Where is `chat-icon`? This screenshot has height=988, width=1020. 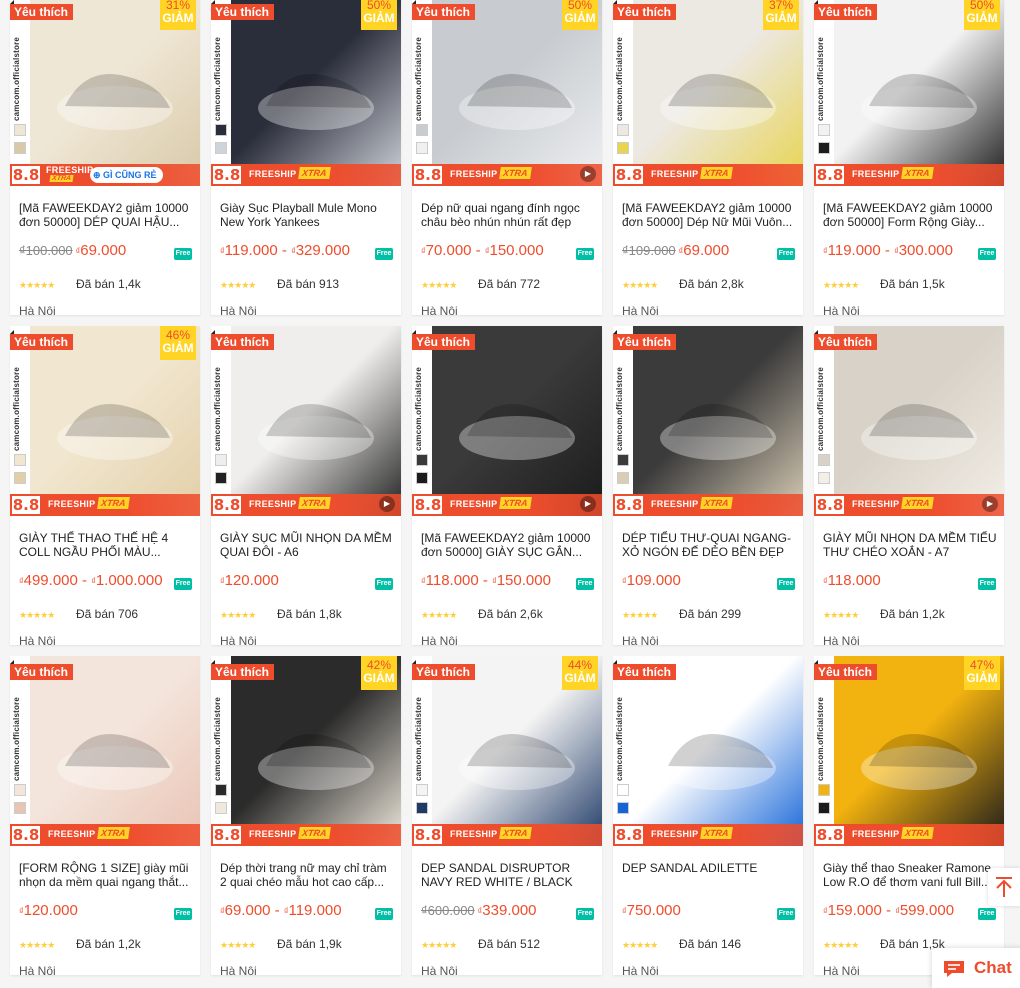
chat-icon is located at coordinates (954, 969).